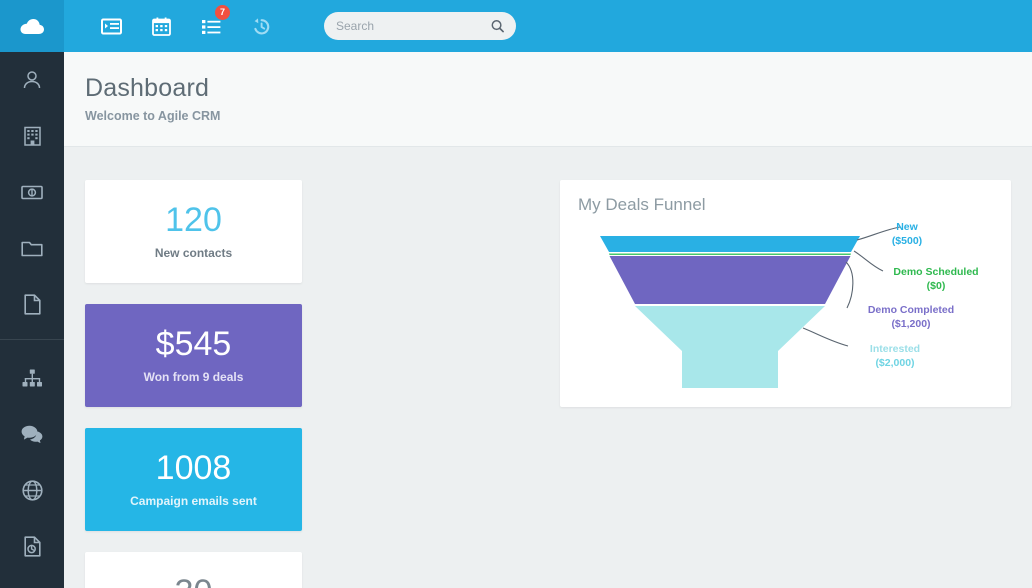  I want to click on cloud-icon, so click(32, 26).